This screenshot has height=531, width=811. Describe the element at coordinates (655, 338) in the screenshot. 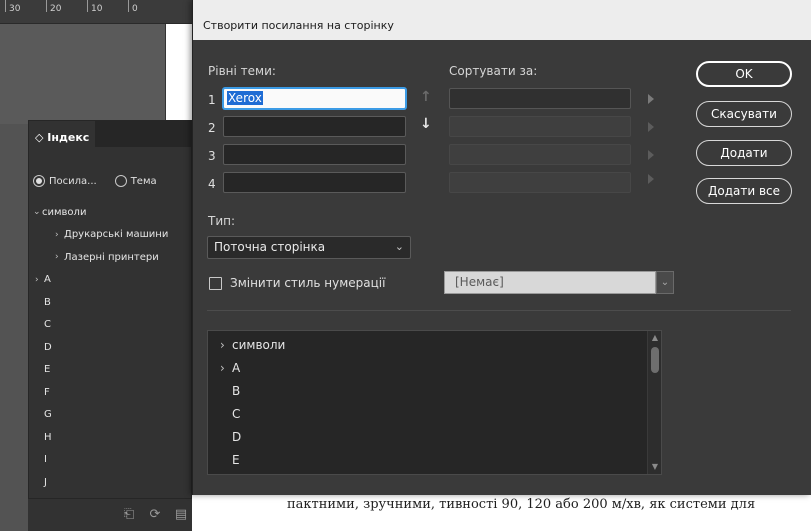

I see `scroll-up-icon: ▲` at that location.